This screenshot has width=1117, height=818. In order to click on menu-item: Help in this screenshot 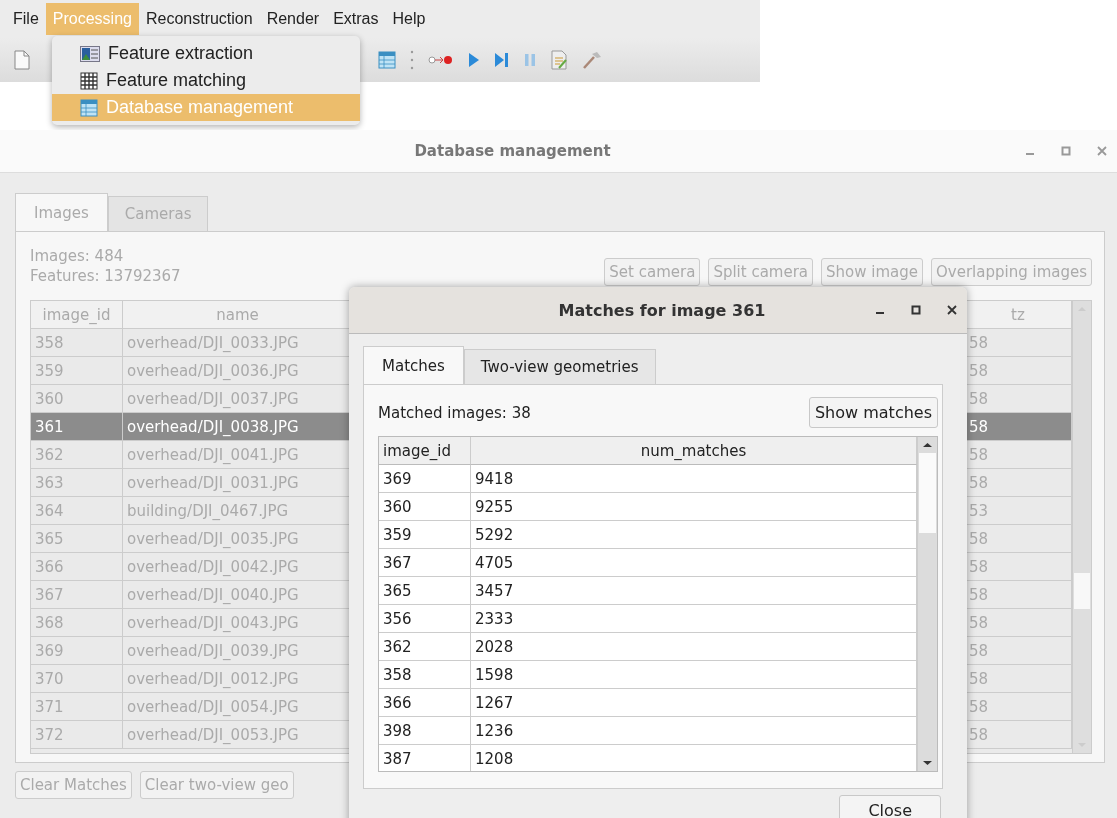, I will do `click(409, 19)`.